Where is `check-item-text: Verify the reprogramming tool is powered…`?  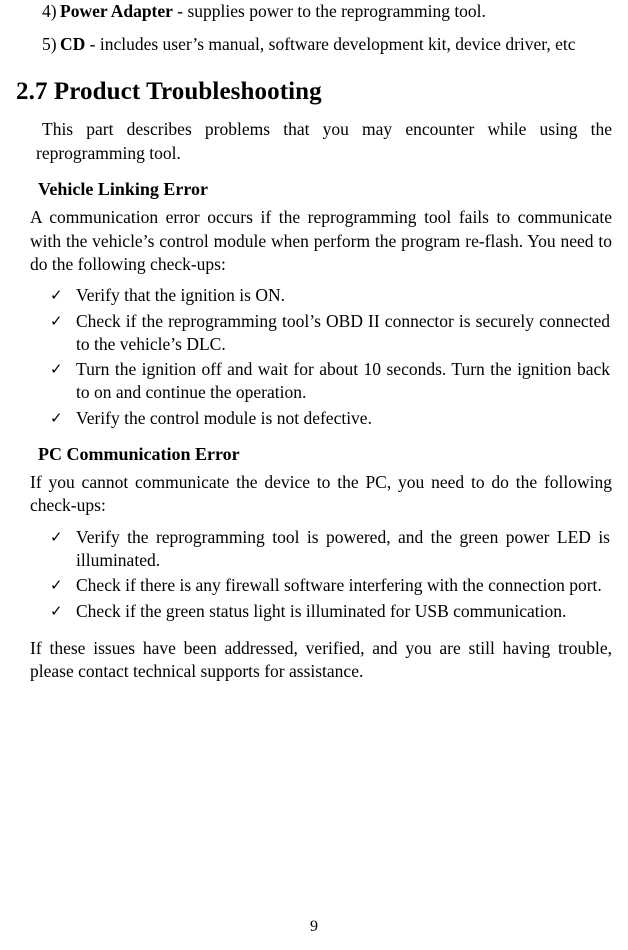 check-item-text: Verify the reprogramming tool is powered… is located at coordinates (343, 548).